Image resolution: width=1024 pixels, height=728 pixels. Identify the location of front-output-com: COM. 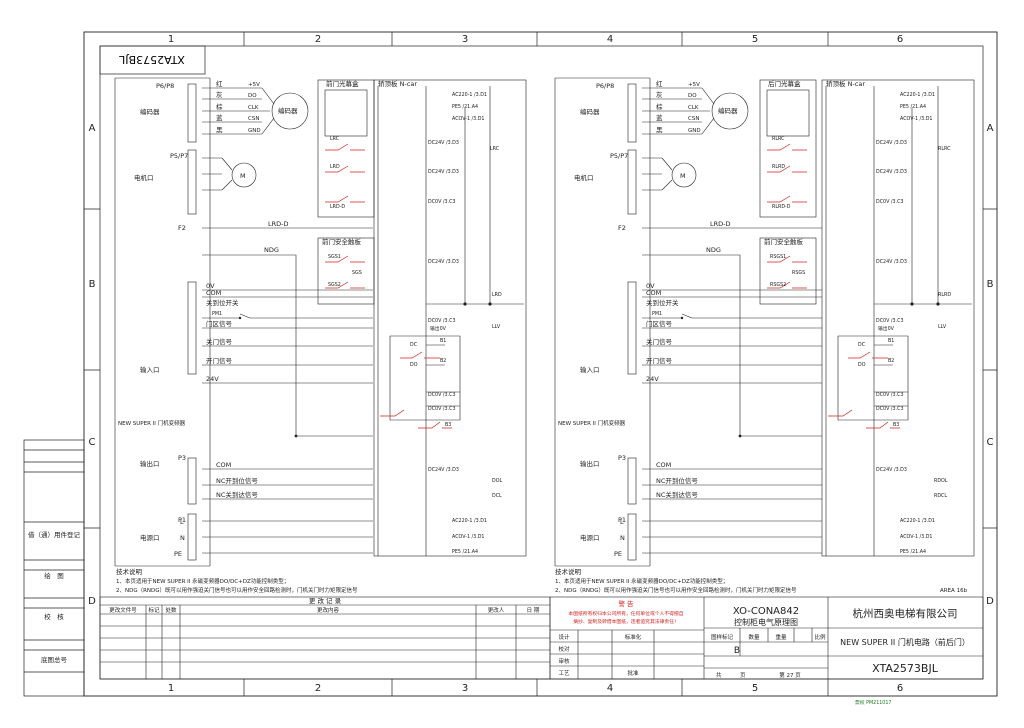
(223, 465).